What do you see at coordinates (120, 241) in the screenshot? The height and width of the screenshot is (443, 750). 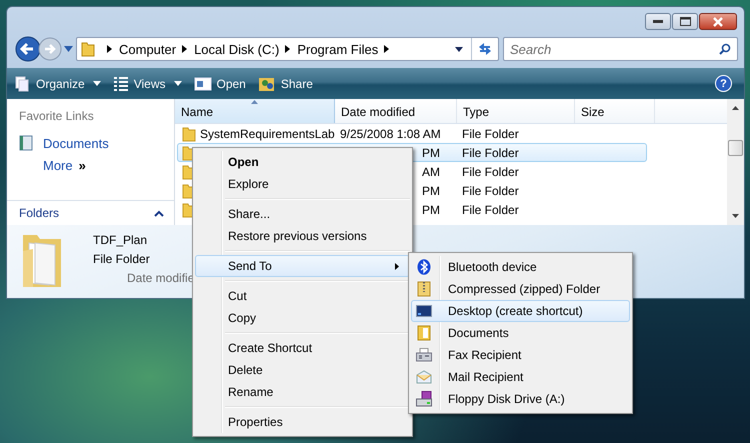 I see `details-name: TDF_Plan` at bounding box center [120, 241].